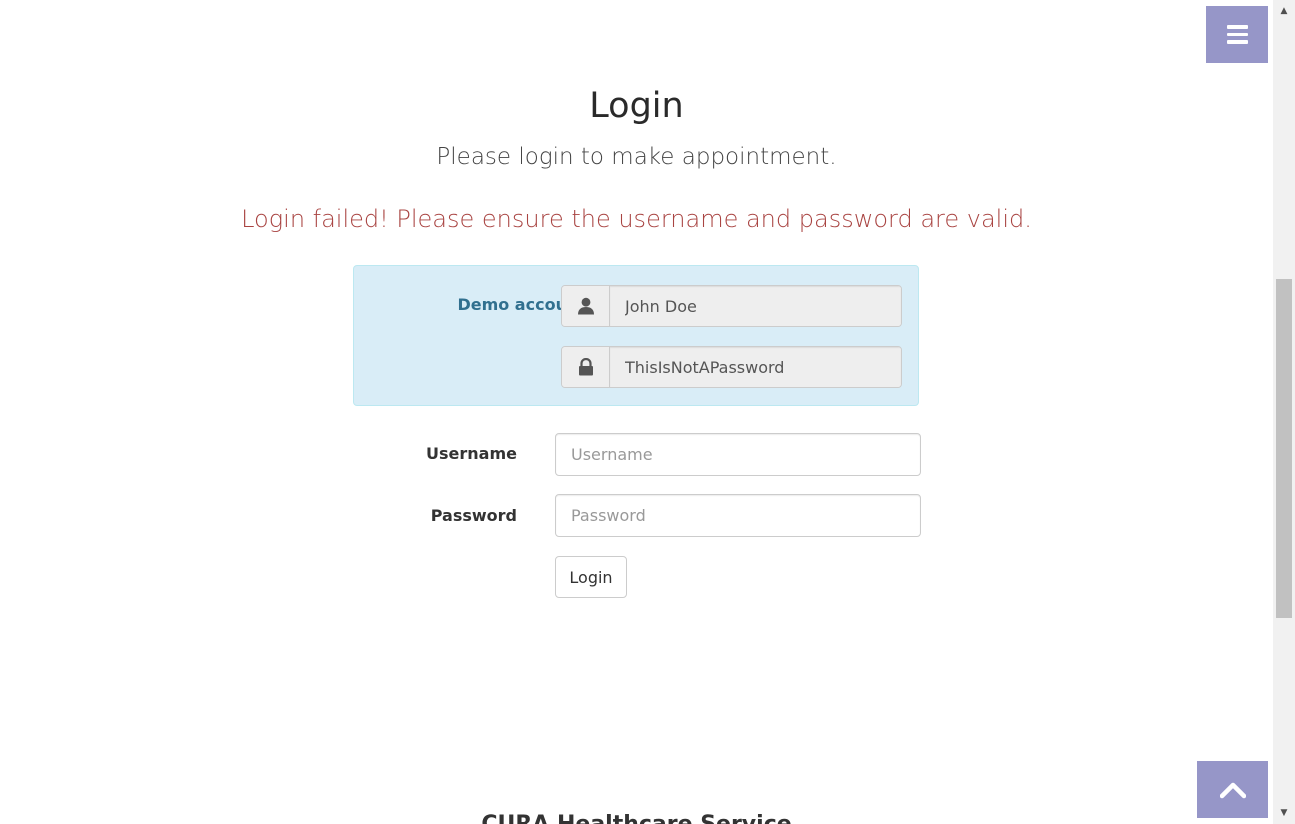 This screenshot has width=1295, height=824. What do you see at coordinates (636, 335) in the screenshot?
I see `demo-account-panel: Demo account` at bounding box center [636, 335].